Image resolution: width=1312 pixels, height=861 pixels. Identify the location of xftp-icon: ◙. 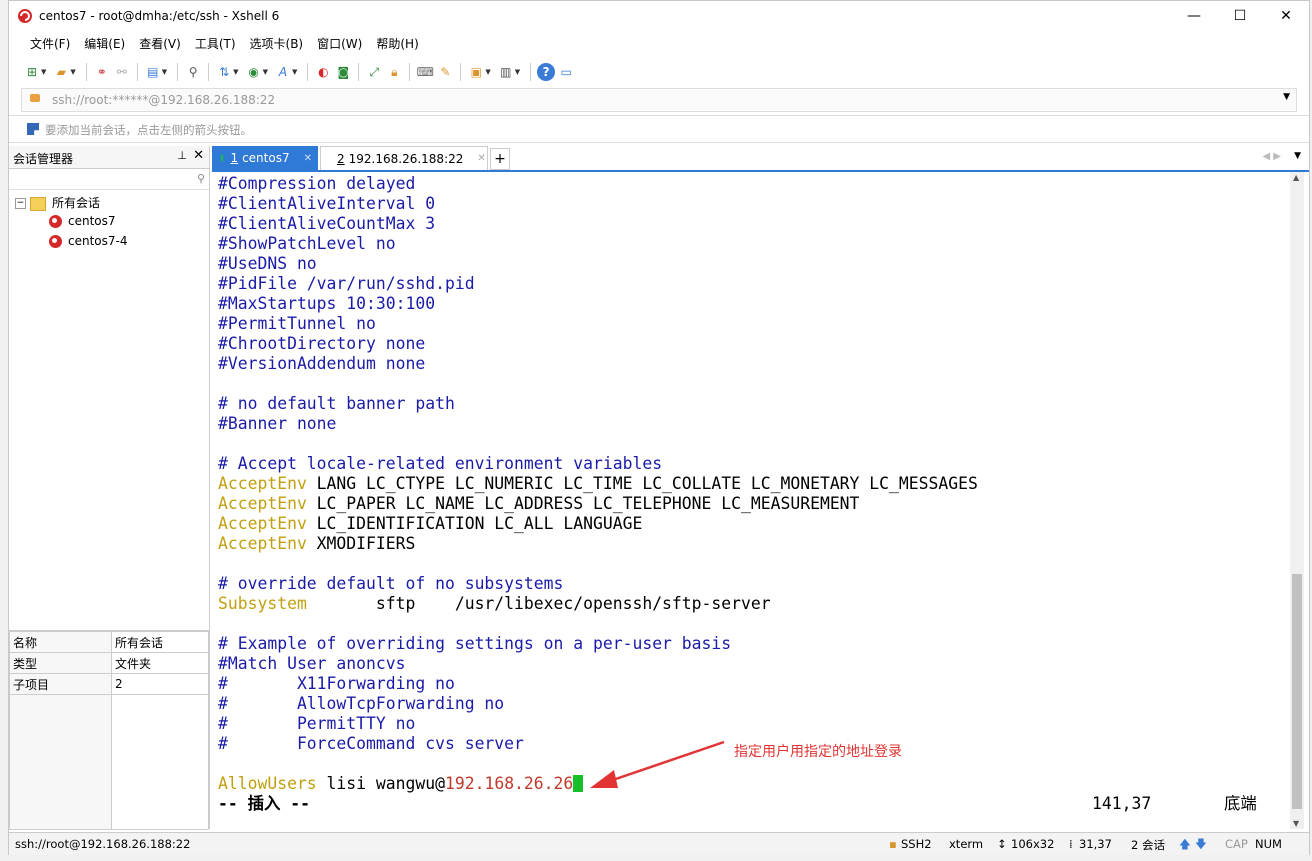
(343, 72).